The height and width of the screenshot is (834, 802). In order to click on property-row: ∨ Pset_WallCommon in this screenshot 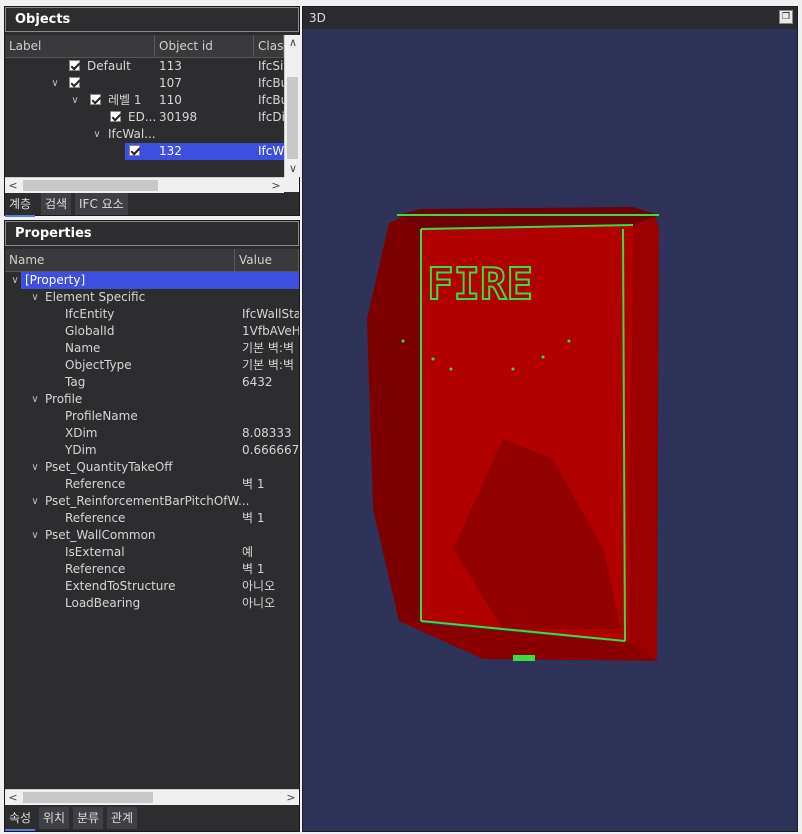, I will do `click(152, 535)`.